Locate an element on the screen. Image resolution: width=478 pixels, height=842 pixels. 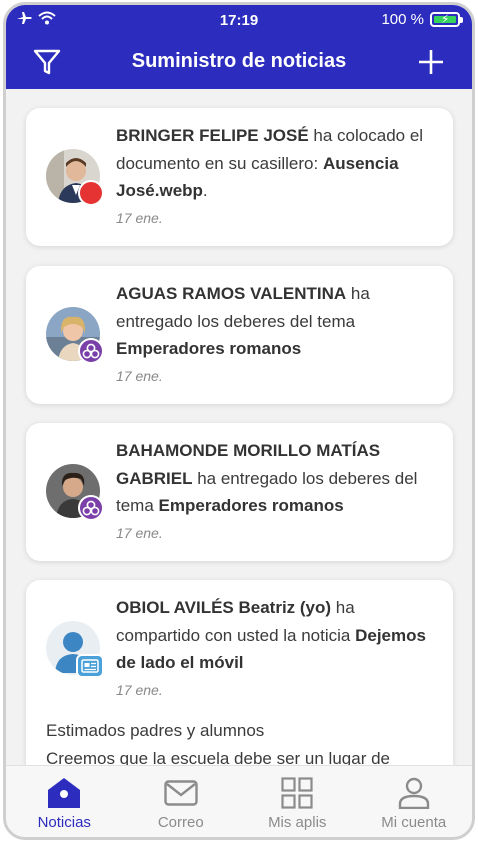
app-header: 17:19 100 % ⚡ Suministro de noticias is located at coordinates (239, 47).